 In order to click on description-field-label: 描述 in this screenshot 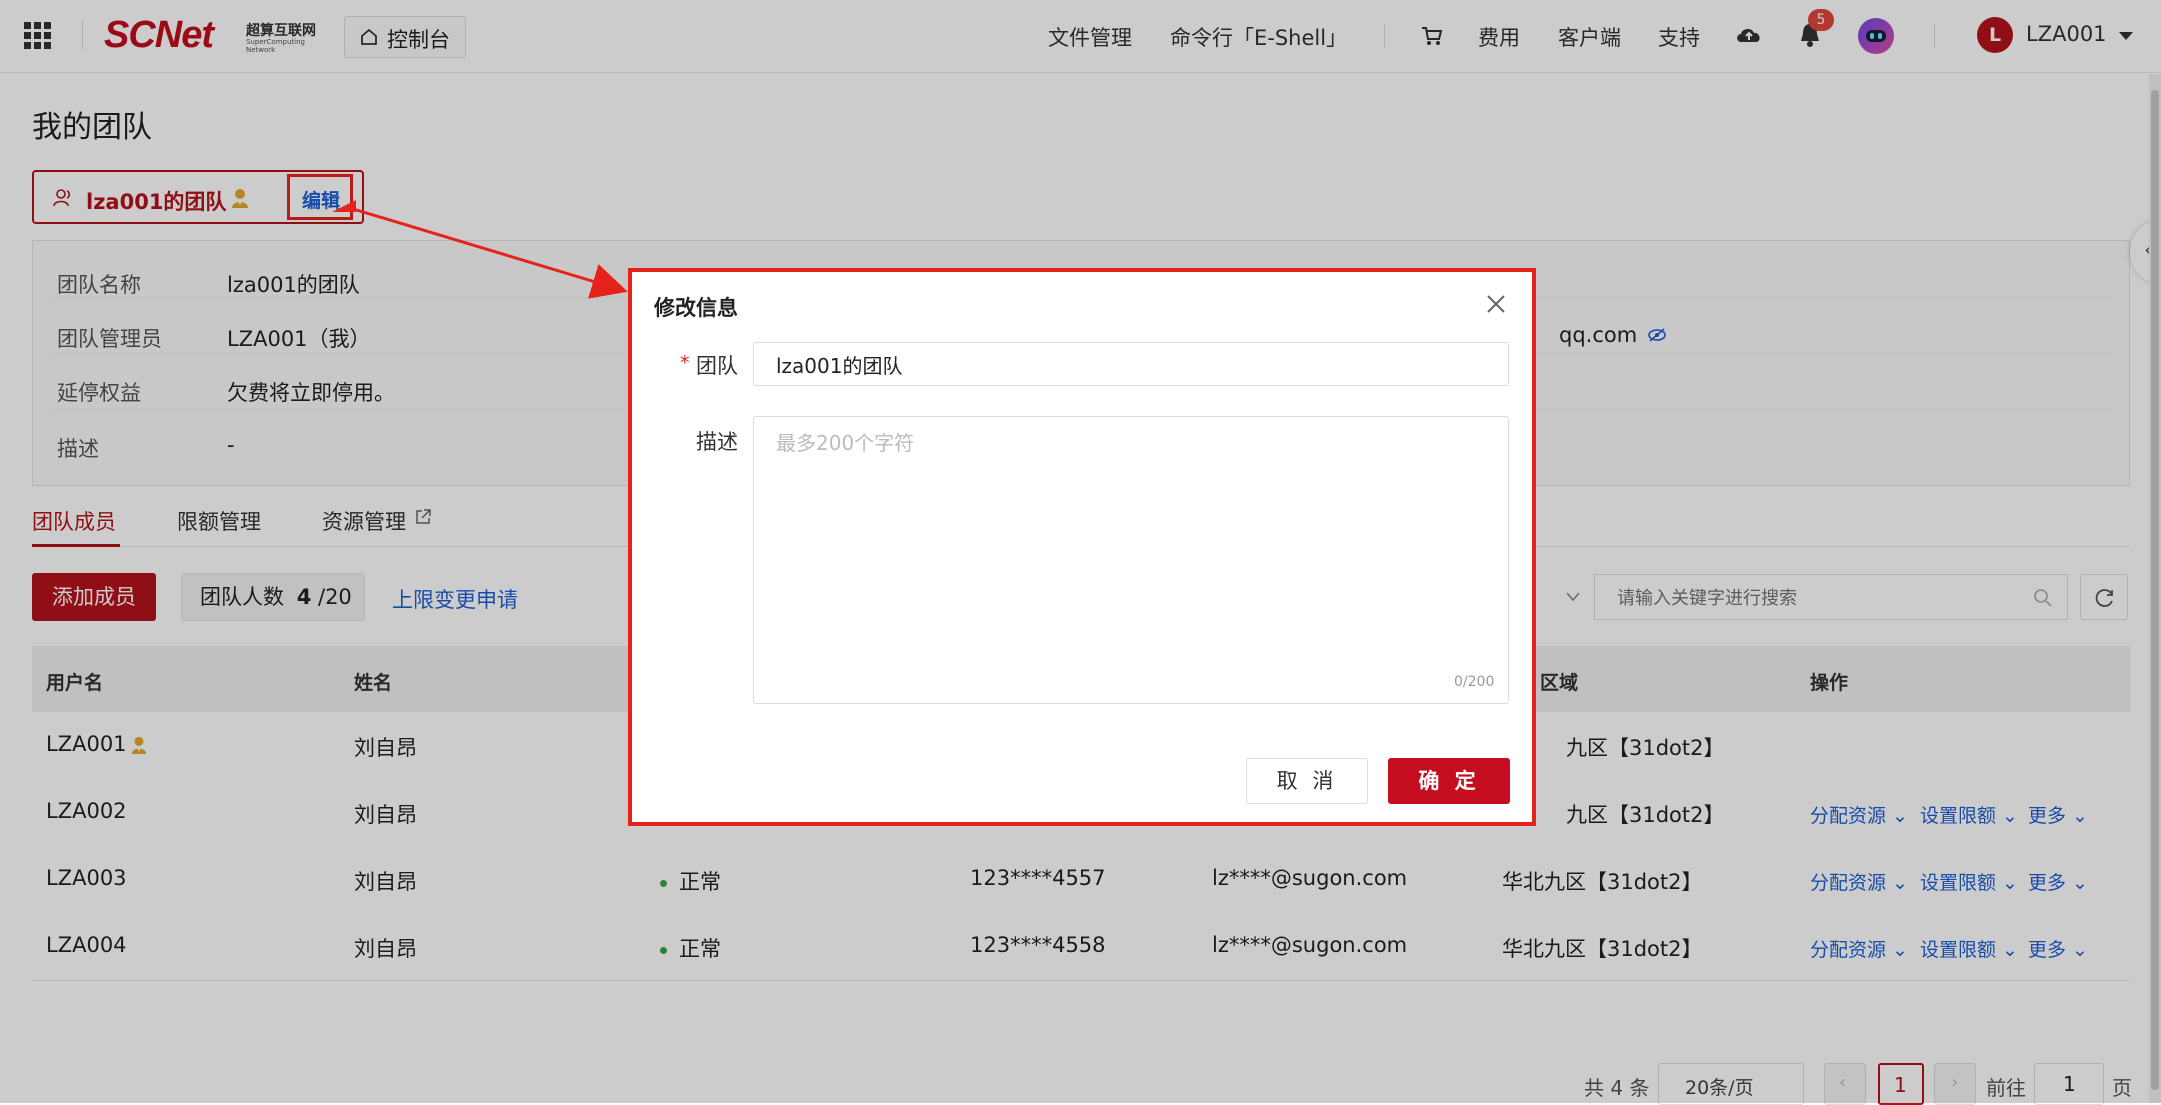, I will do `click(717, 442)`.